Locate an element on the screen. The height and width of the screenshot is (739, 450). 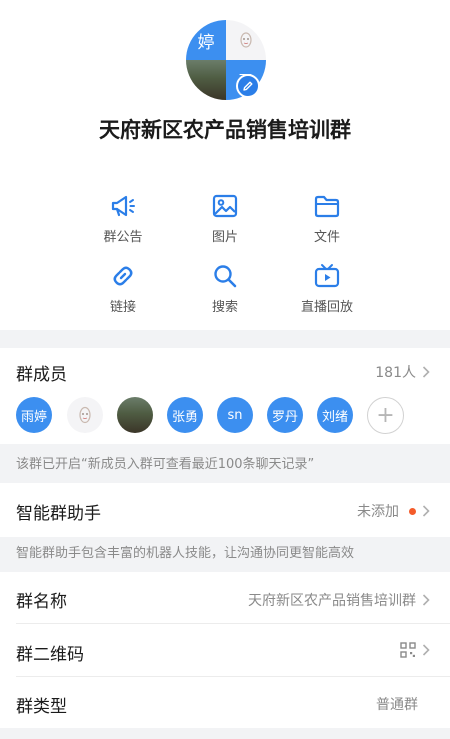
member-avatar-name: sn is located at coordinates (235, 415).